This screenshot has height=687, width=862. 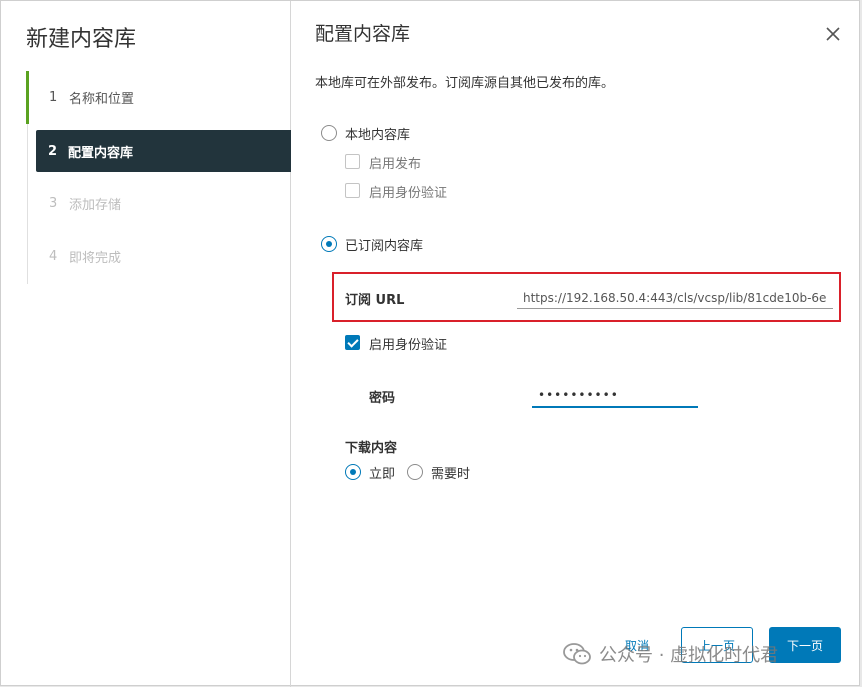 I want to click on subscribed-enable-auth-checkbox, so click(x=352, y=342).